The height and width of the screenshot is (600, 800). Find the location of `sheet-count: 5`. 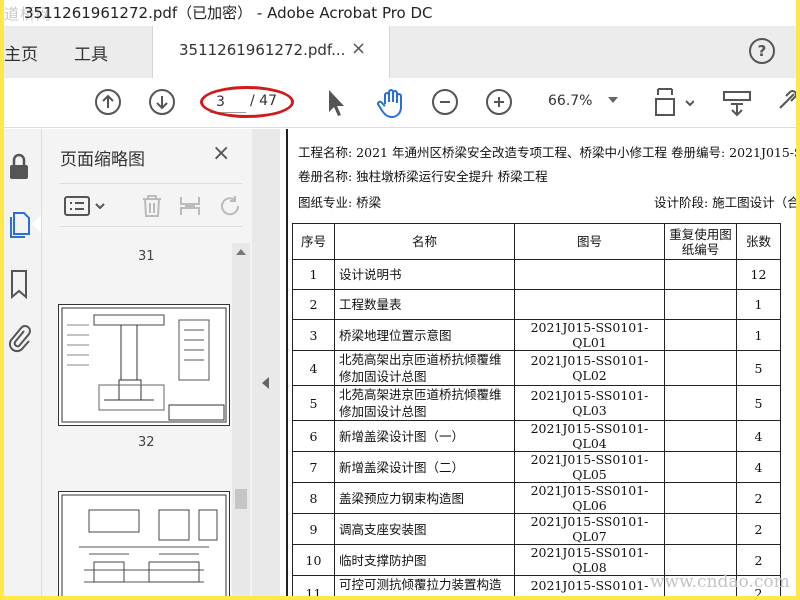

sheet-count: 5 is located at coordinates (758, 403).